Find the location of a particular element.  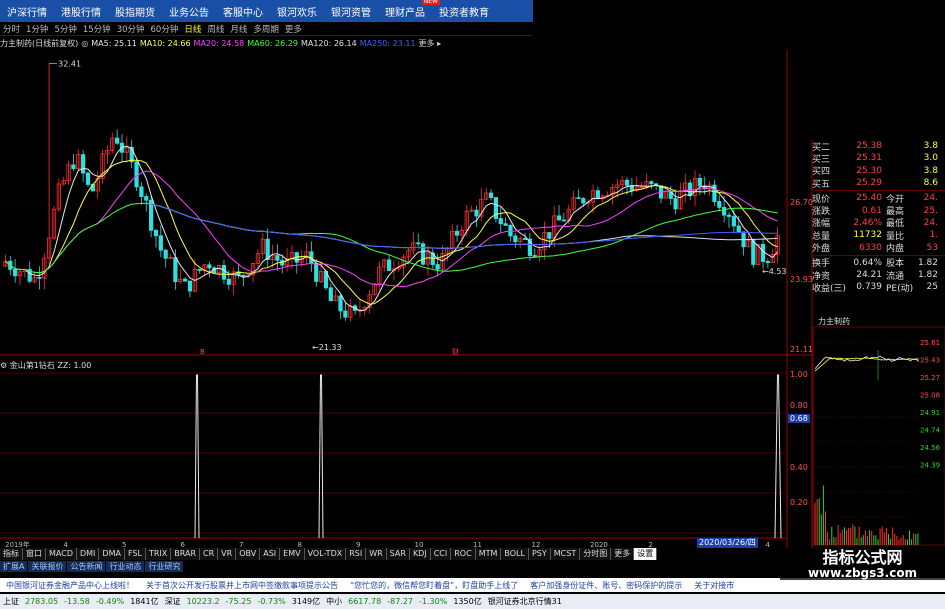

status-value: 3149亿 is located at coordinates (306, 601).